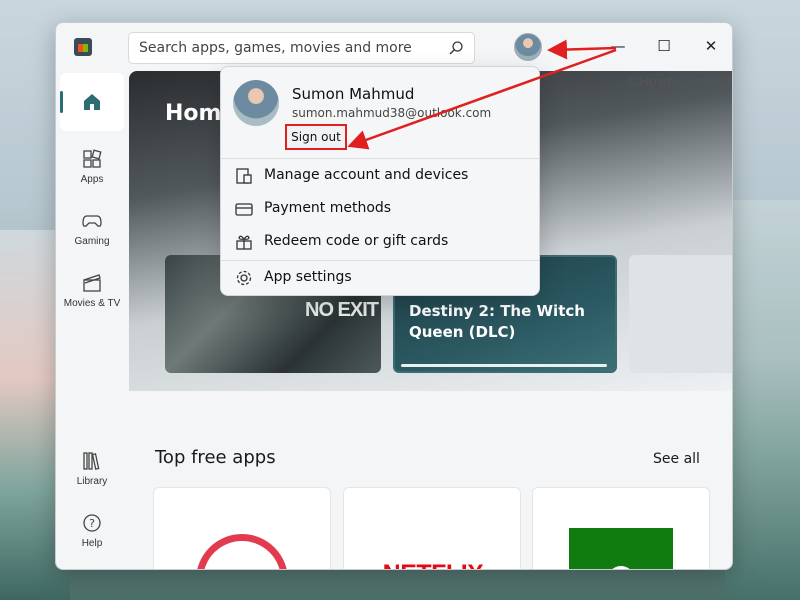  I want to click on sidebar-item-label: Library, so click(92, 481).